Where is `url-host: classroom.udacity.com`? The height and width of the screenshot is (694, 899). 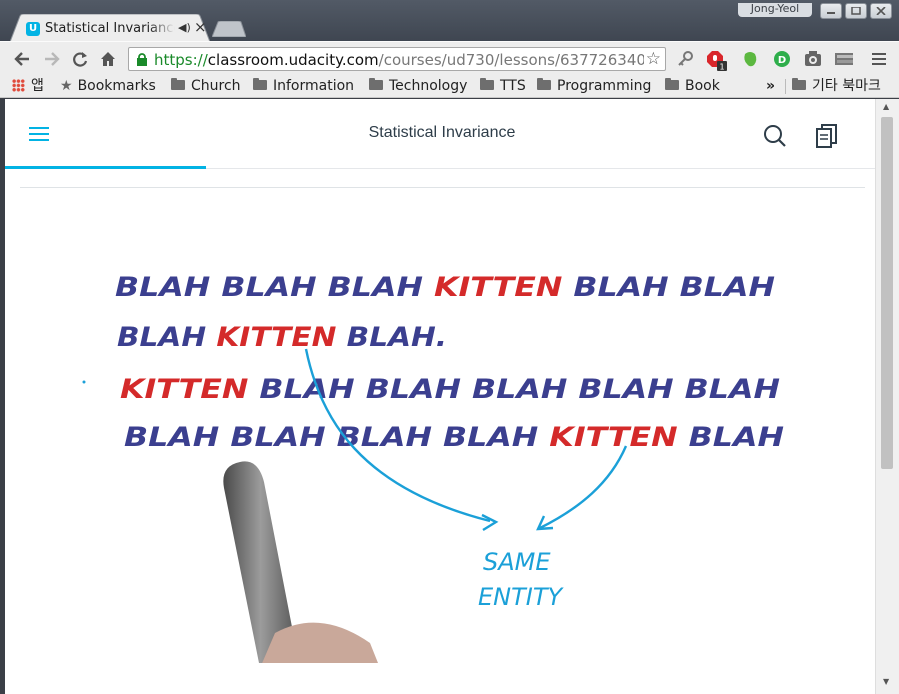
url-host: classroom.udacity.com is located at coordinates (293, 60).